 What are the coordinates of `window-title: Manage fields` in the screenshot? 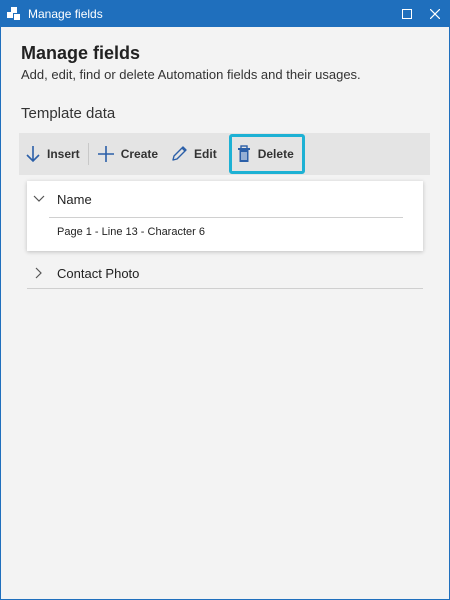 It's located at (65, 14).